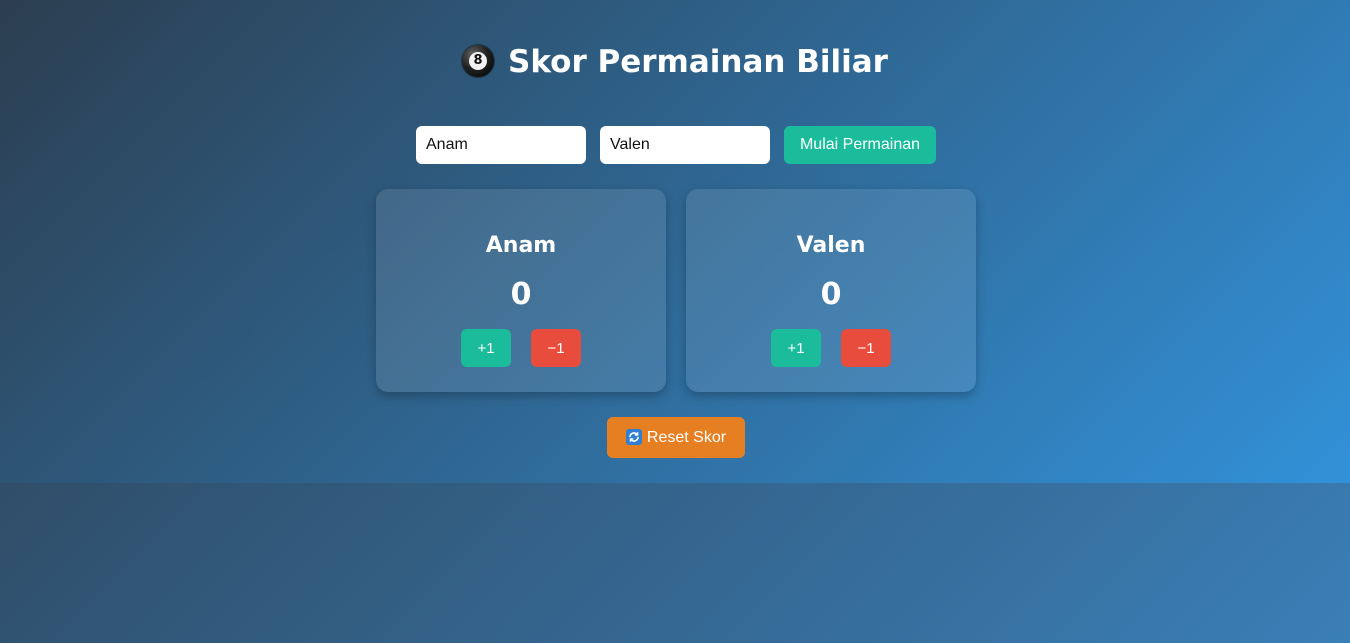 Image resolution: width=1350 pixels, height=643 pixels. What do you see at coordinates (521, 294) in the screenshot?
I see `player1-score: 0` at bounding box center [521, 294].